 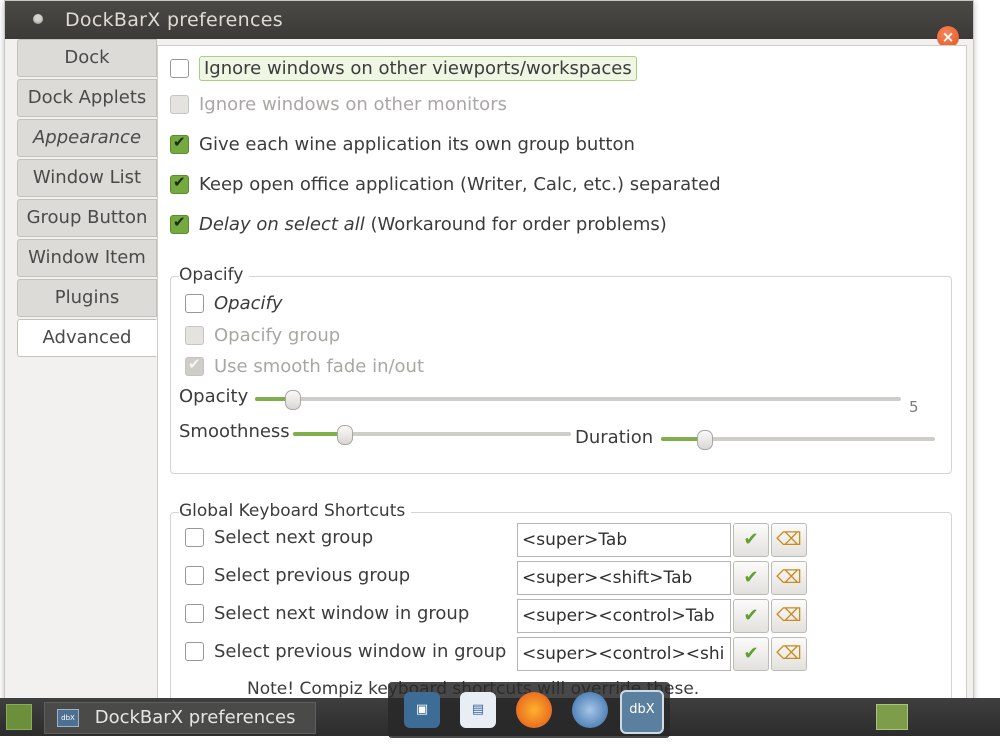 What do you see at coordinates (87, 298) in the screenshot?
I see `tab-plugins: Plugins` at bounding box center [87, 298].